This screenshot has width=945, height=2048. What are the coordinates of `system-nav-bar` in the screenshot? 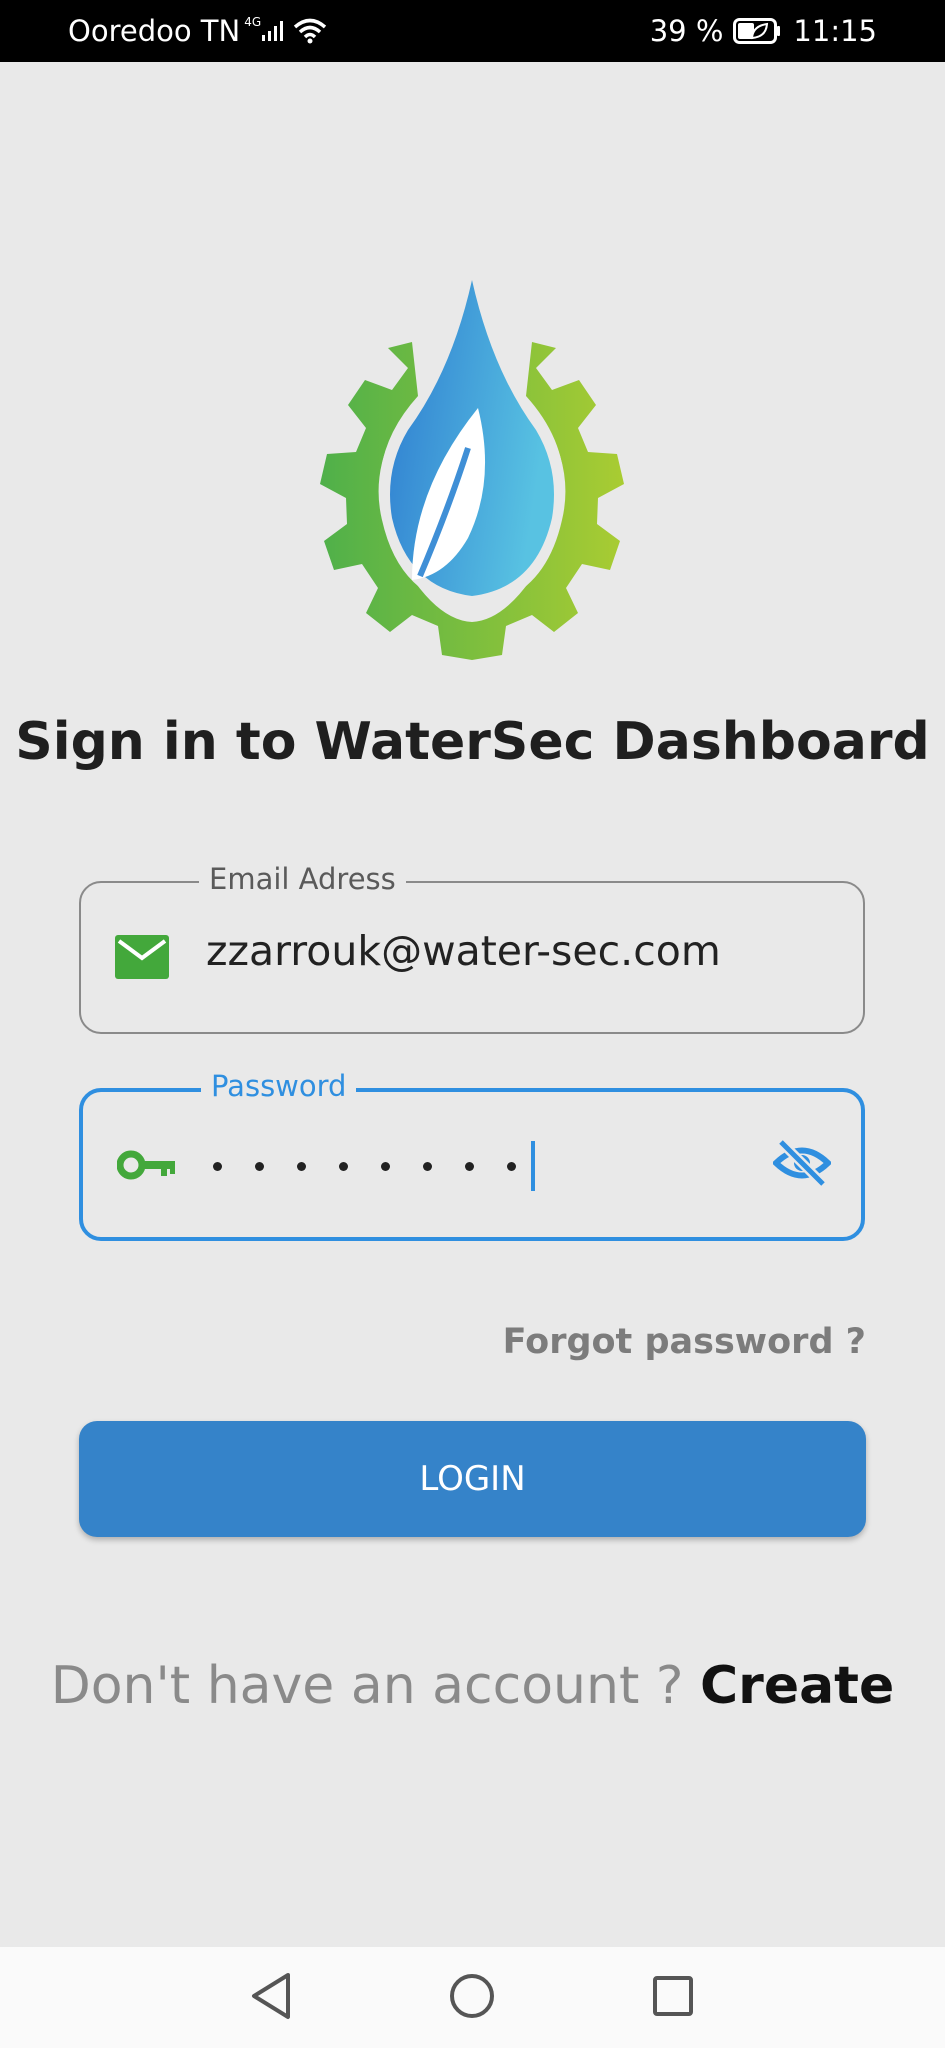 It's located at (472, 1997).